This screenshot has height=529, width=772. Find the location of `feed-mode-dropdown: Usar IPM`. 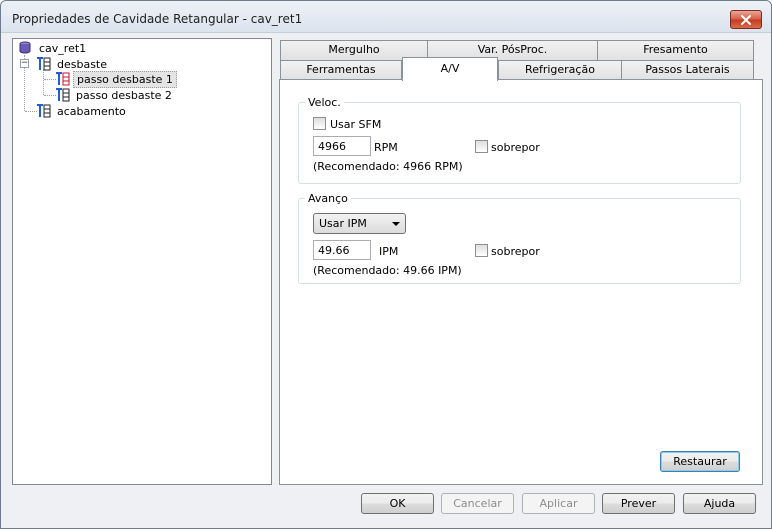

feed-mode-dropdown: Usar IPM is located at coordinates (359, 223).